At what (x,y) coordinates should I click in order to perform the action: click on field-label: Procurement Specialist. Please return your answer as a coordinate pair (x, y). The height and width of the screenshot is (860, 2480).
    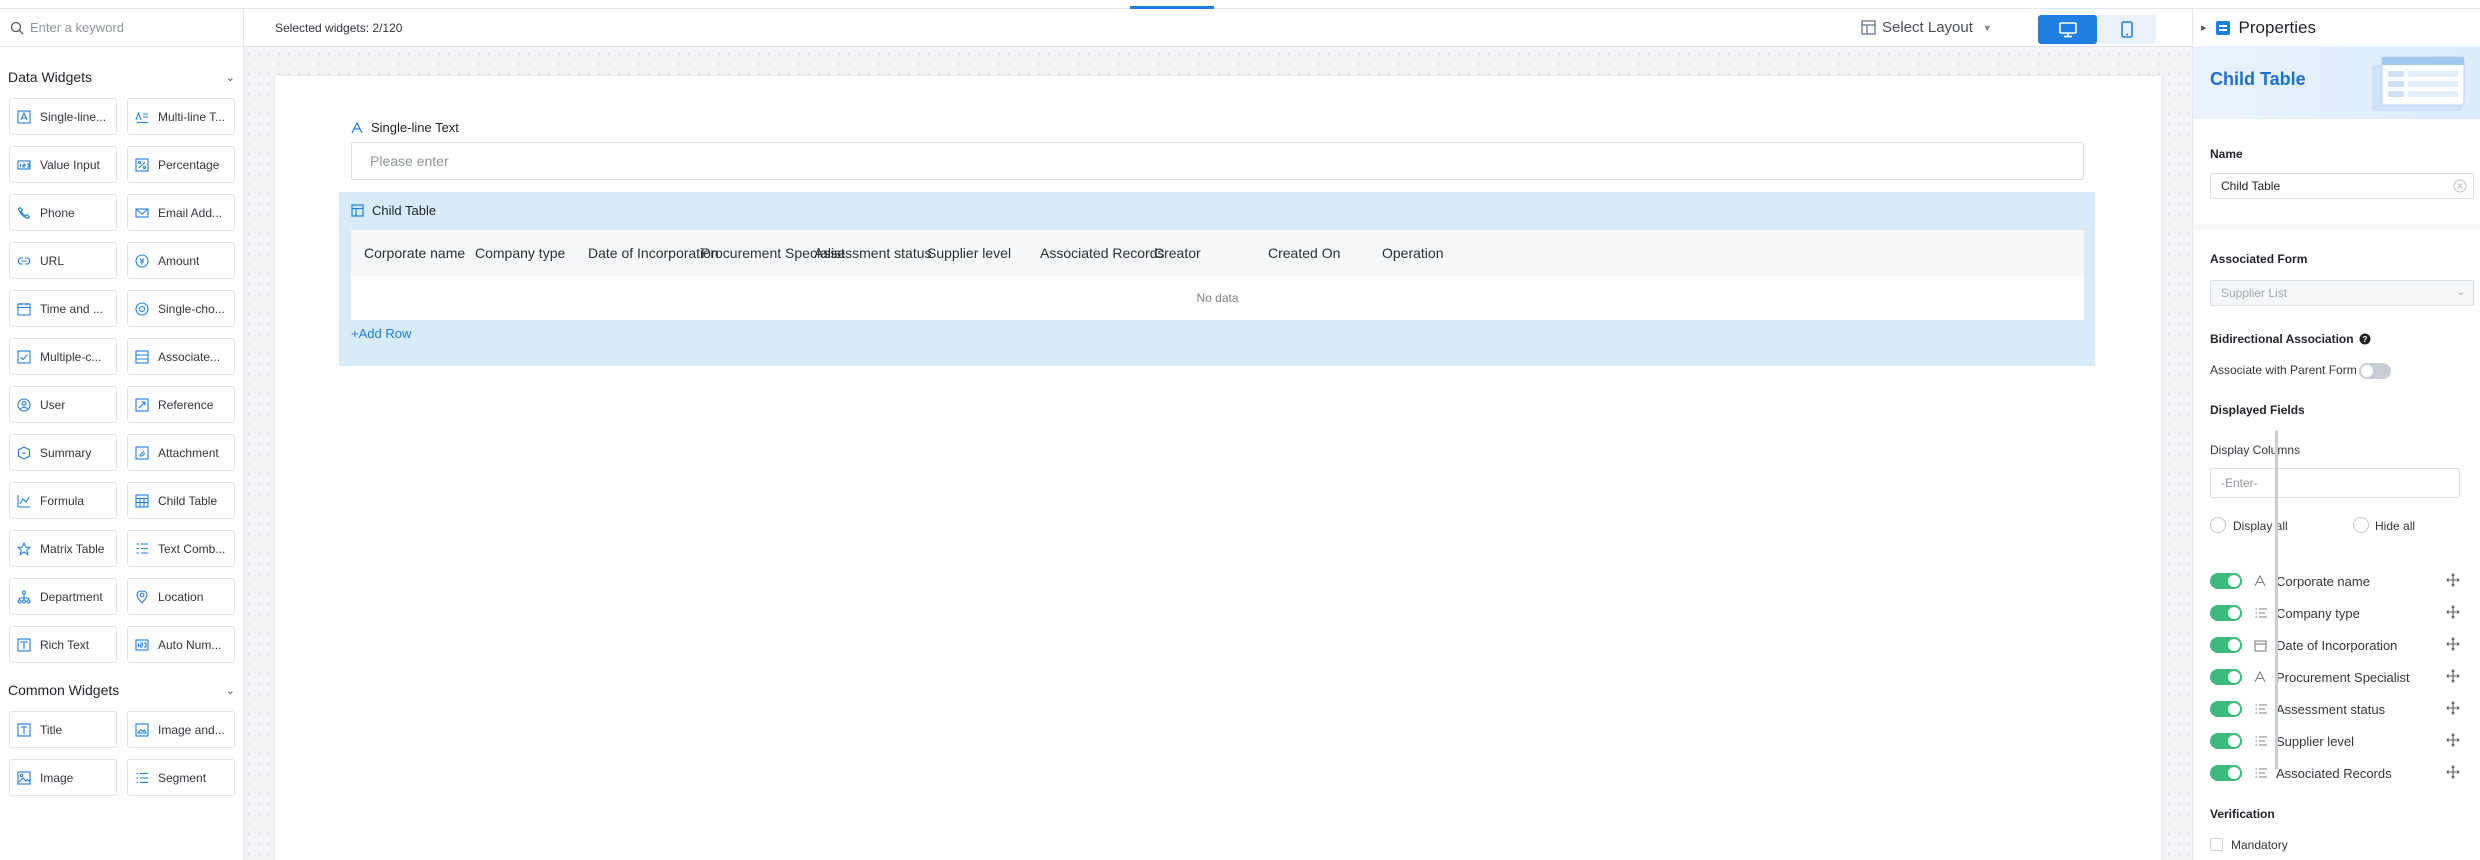
    Looking at the image, I should click on (2343, 677).